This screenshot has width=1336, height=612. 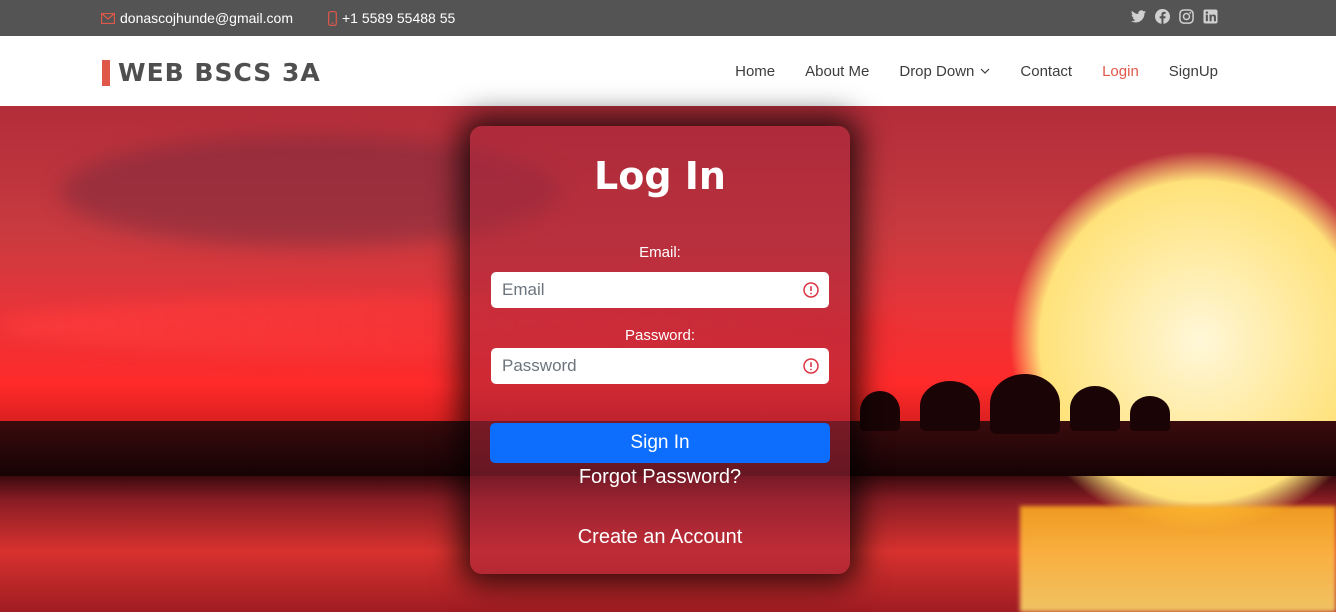 I want to click on nav-dropdown-label: Drop Down, so click(x=937, y=71).